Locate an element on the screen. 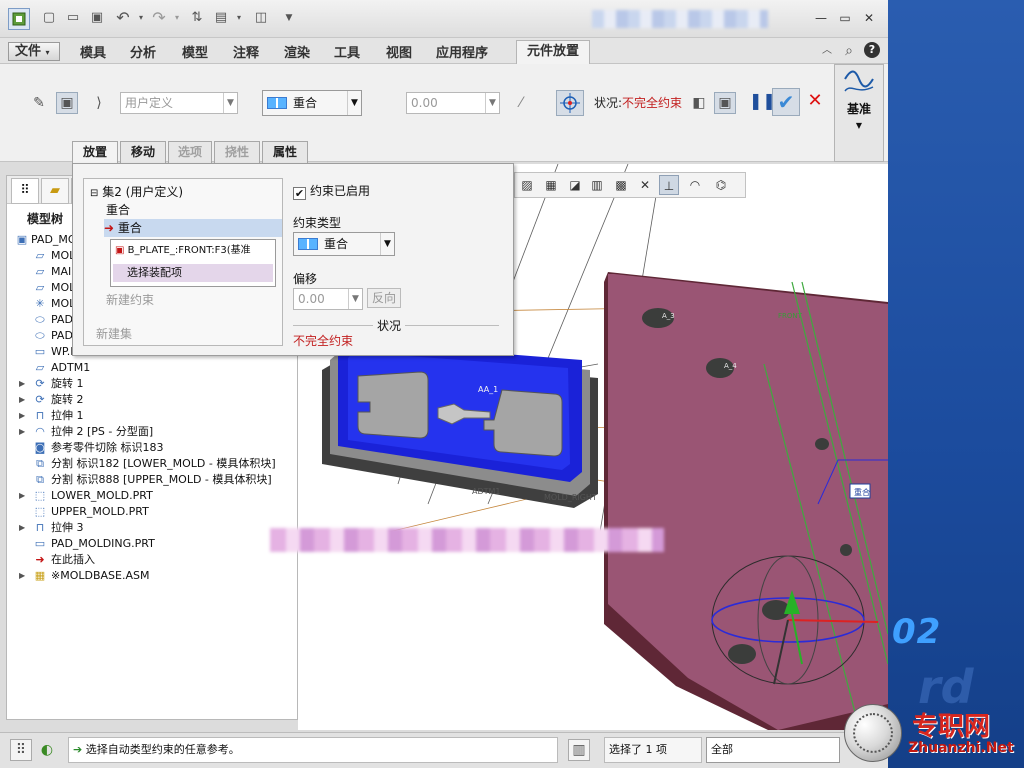  display-style-icon: ▥ is located at coordinates (597, 185).